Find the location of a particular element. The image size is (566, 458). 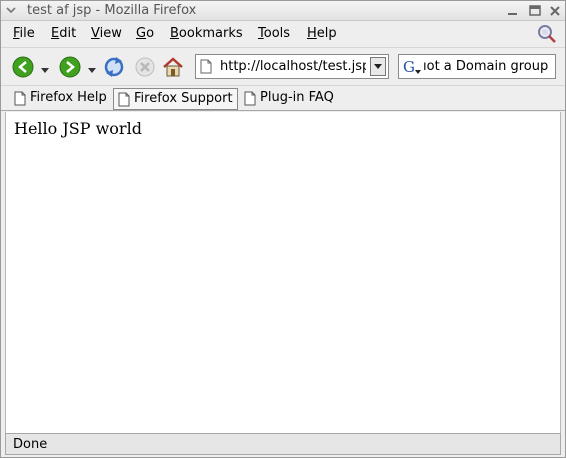

menu-go-accesskey: G is located at coordinates (141, 33).